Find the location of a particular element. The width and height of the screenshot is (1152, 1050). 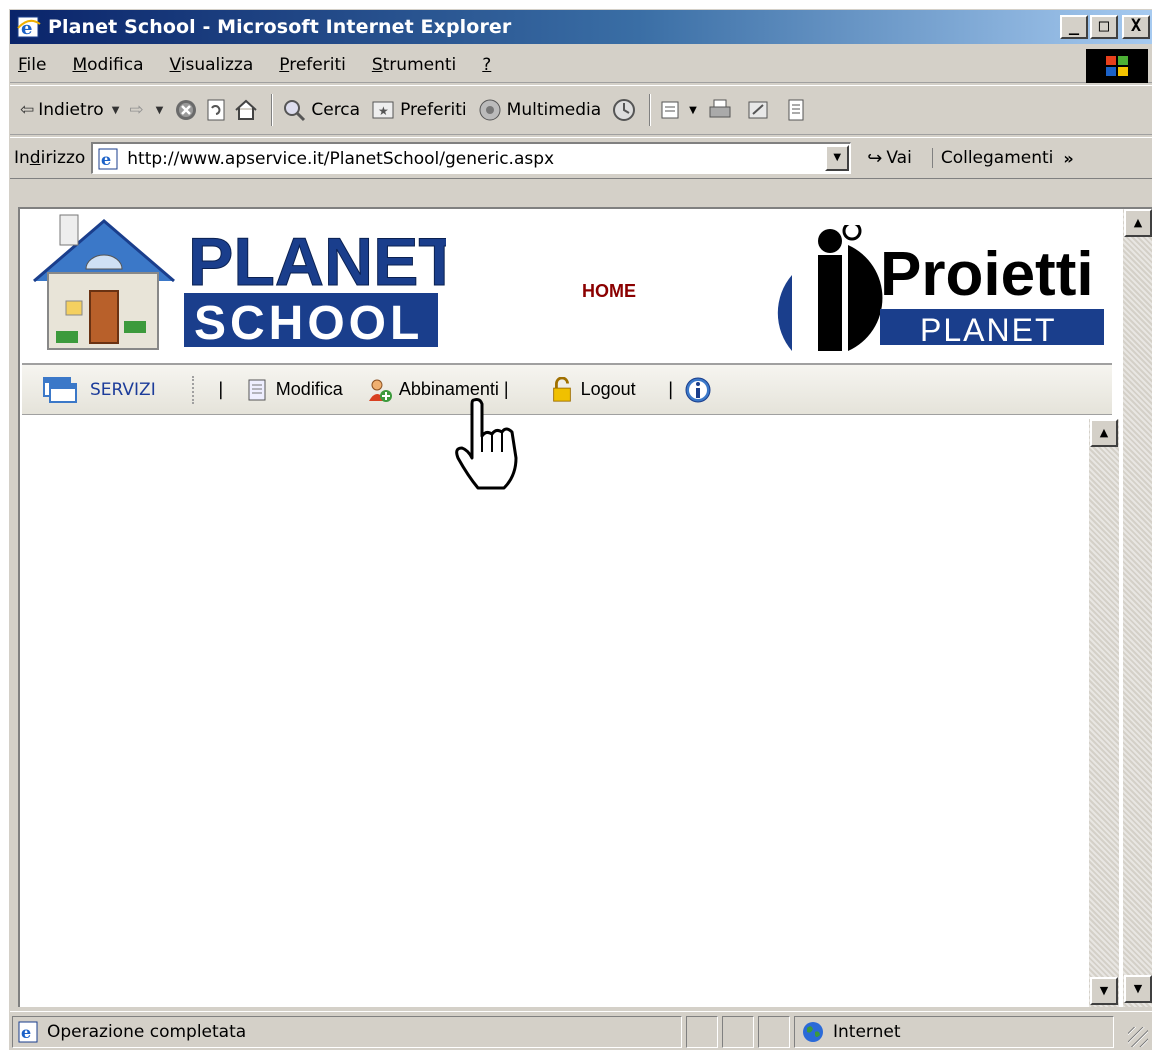

history-icon is located at coordinates (624, 110).